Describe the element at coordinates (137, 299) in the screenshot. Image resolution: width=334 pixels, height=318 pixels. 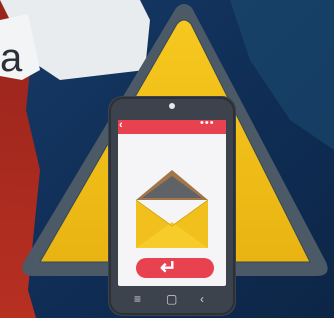
I see `menu-icon: ≡` at that location.